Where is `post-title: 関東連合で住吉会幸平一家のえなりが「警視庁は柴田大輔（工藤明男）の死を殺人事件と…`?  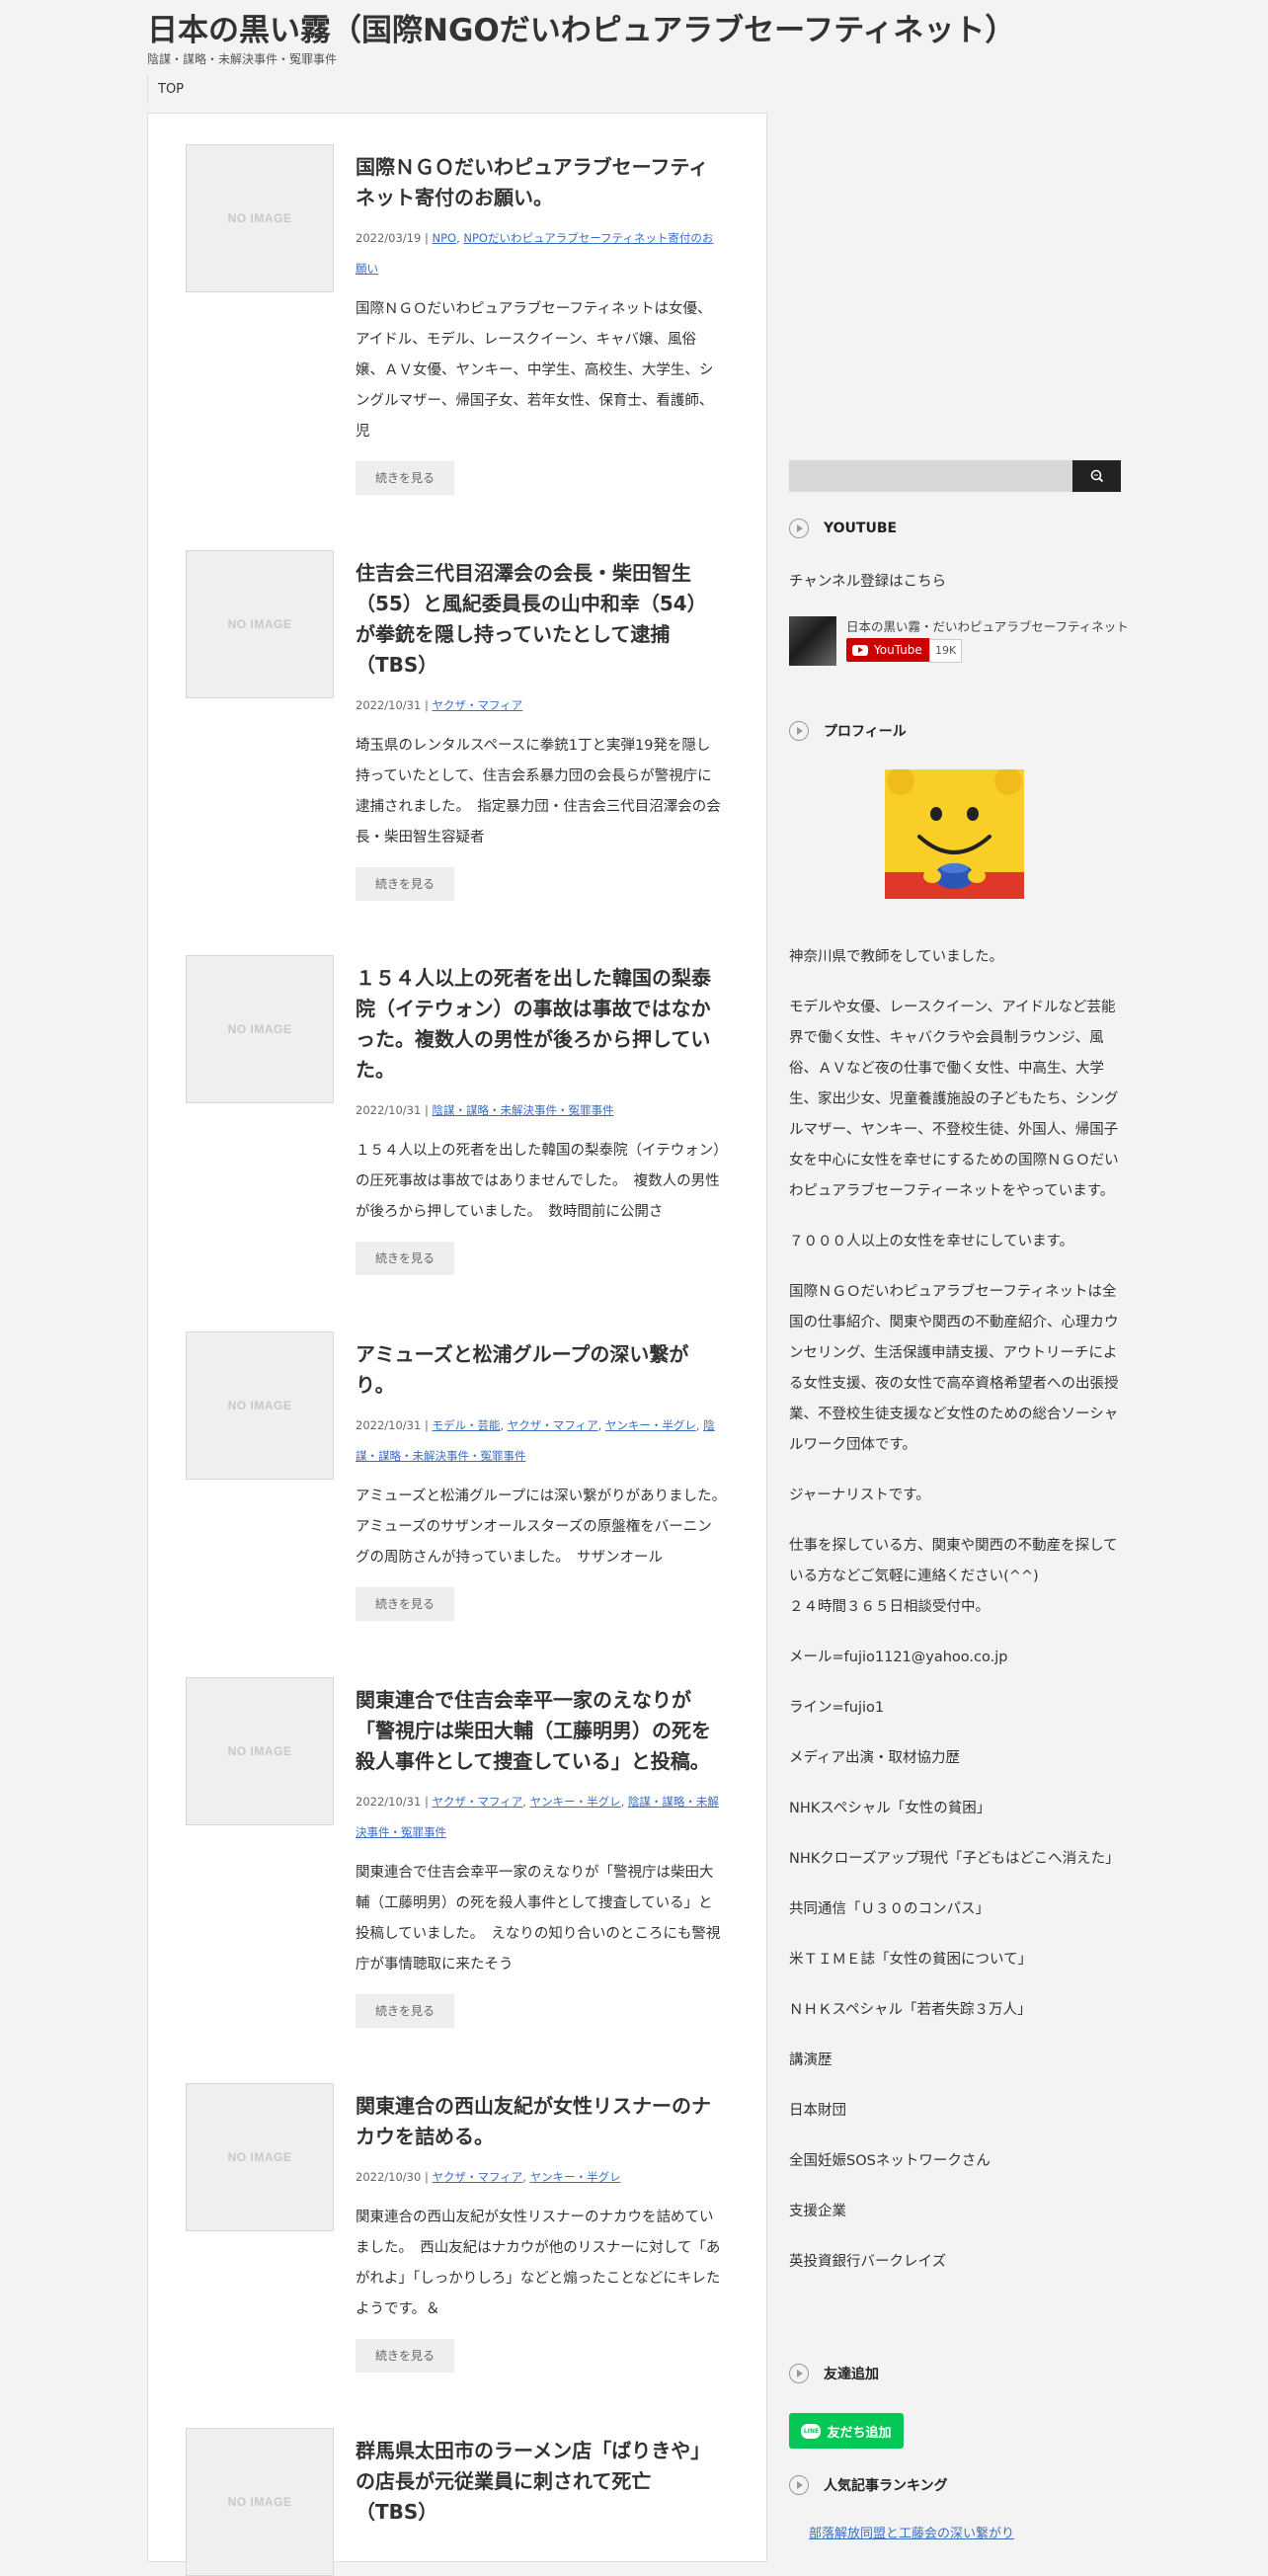
post-title: 関東連合で住吉会幸平一家のえなりが「警視庁は柴田大輔（工藤明男）の死を殺人事件と… is located at coordinates (538, 1731).